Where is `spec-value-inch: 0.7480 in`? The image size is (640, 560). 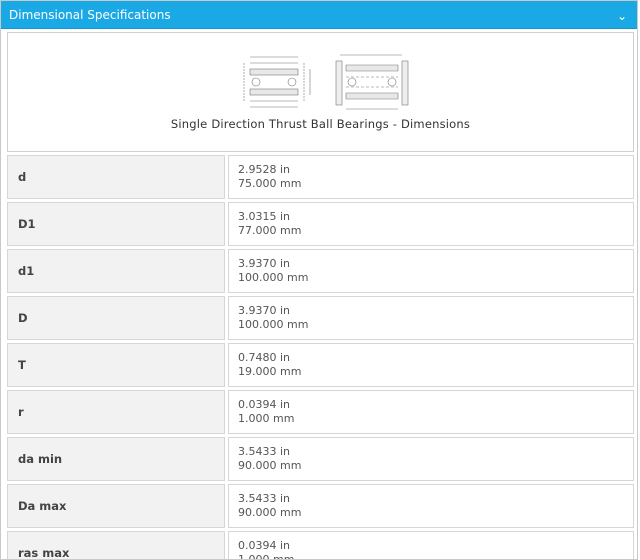
spec-value-inch: 0.7480 in is located at coordinates (264, 357).